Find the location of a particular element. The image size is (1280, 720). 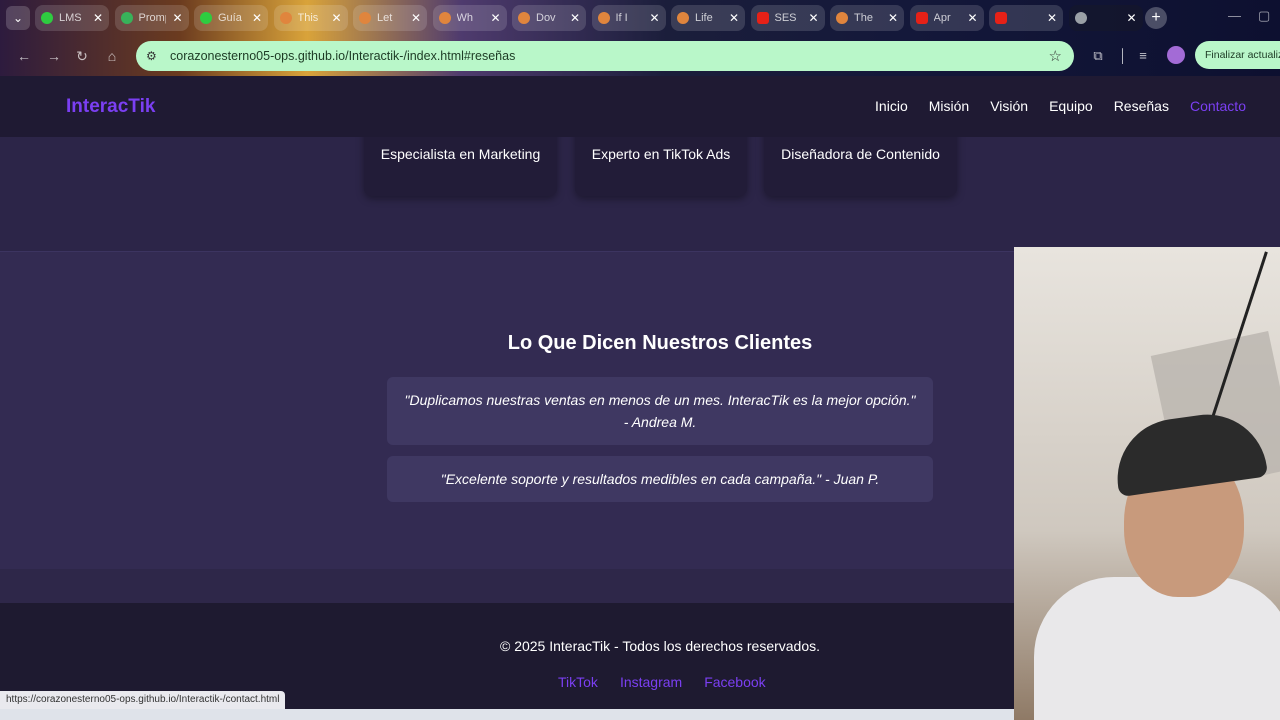

social-tiktok-link: TikTok is located at coordinates (578, 682).